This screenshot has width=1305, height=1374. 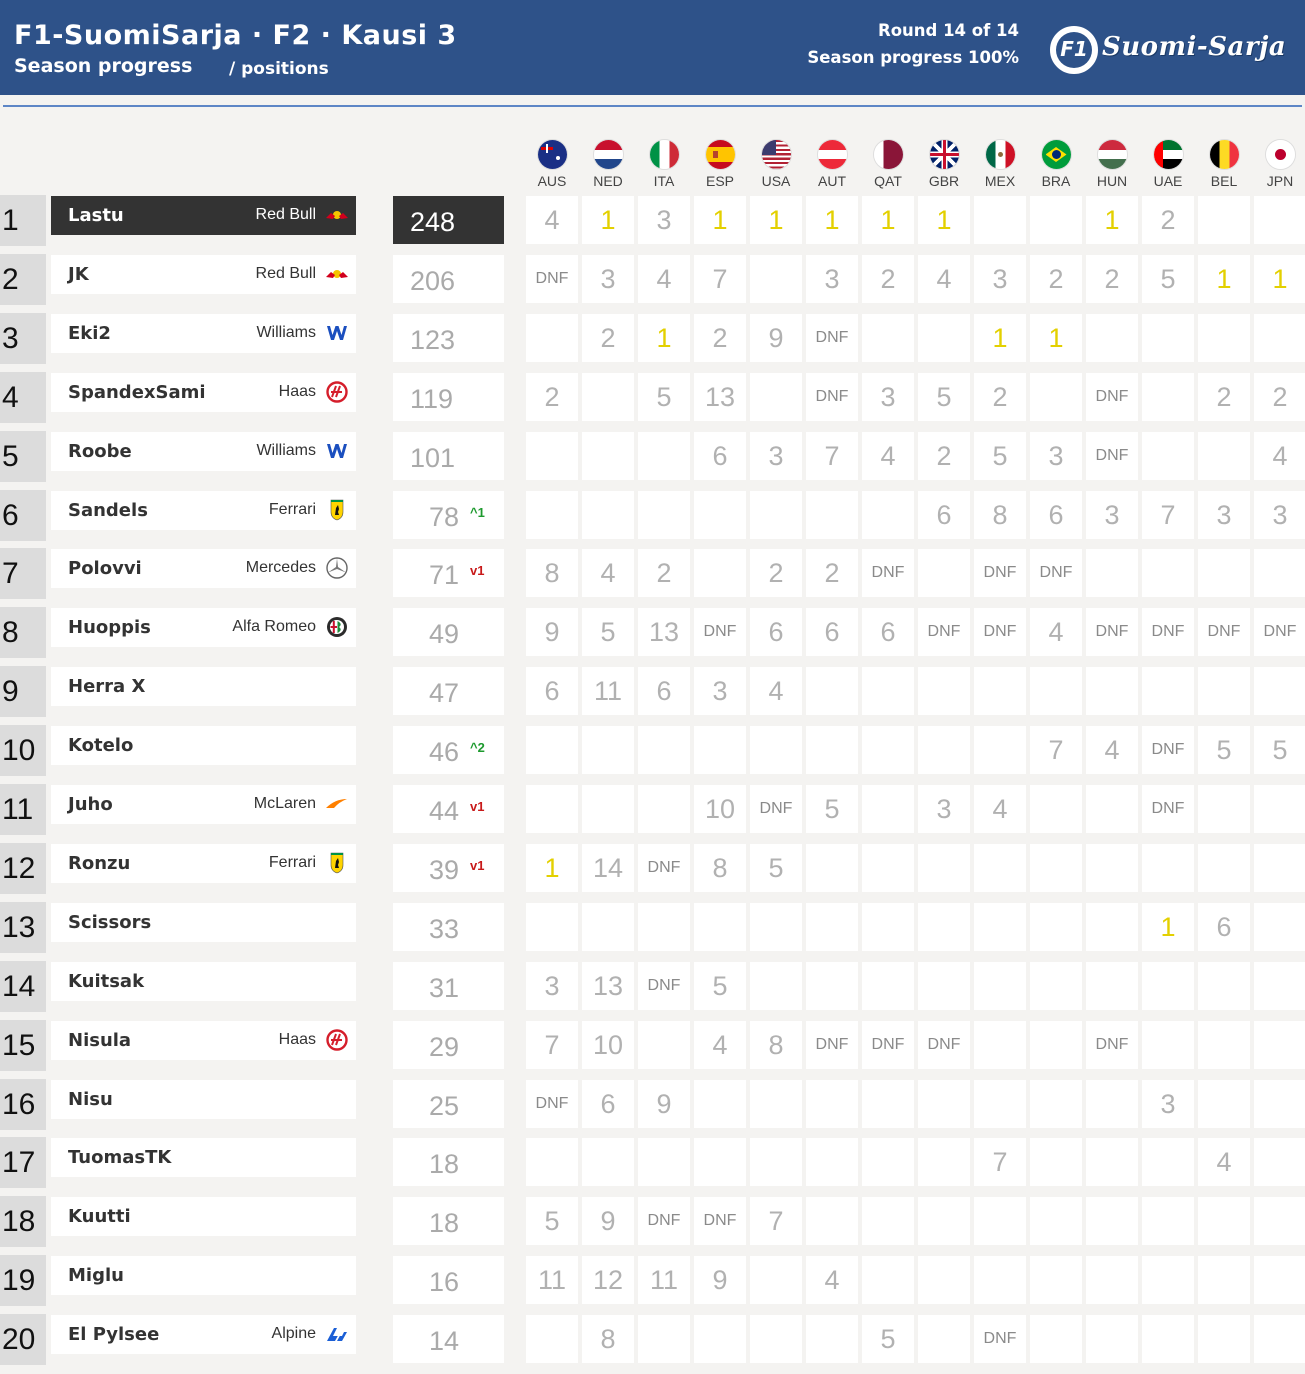 What do you see at coordinates (448, 1221) in the screenshot?
I see `points-cell: 18` at bounding box center [448, 1221].